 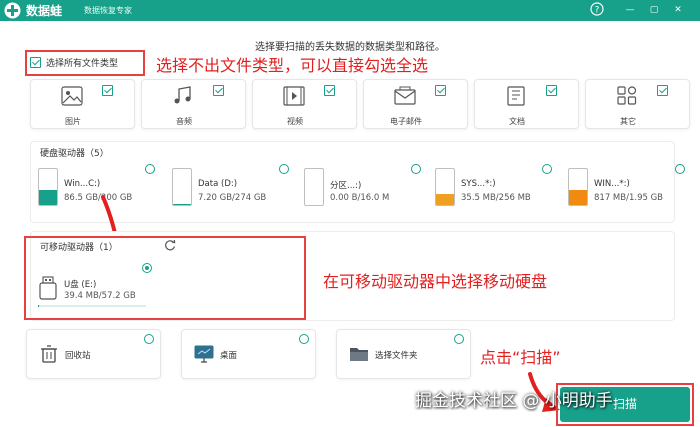 What do you see at coordinates (92, 306) in the screenshot?
I see `removable-drive-usage-bar` at bounding box center [92, 306].